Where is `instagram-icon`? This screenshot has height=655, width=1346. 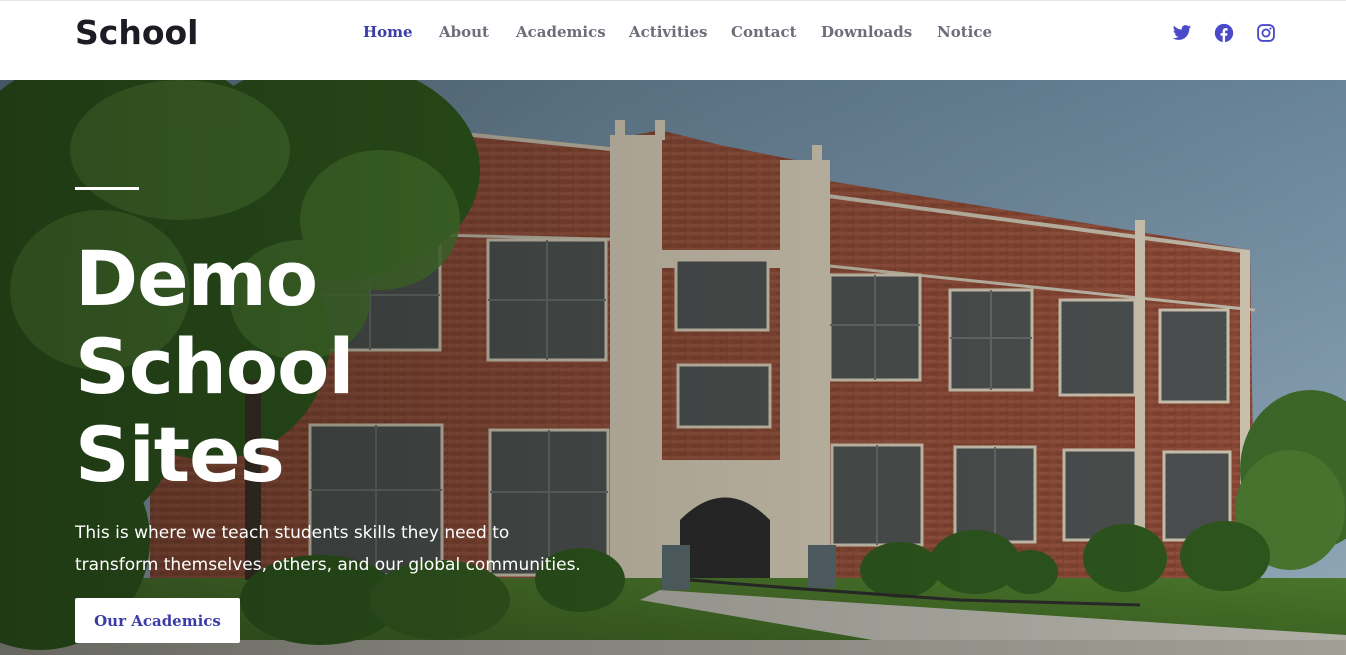 instagram-icon is located at coordinates (1266, 33).